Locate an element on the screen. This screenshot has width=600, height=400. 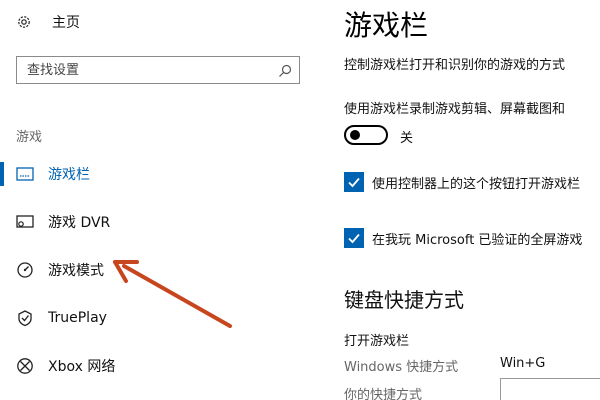
keyboard-shortcuts-title: 键盘快捷方式 is located at coordinates (404, 300).